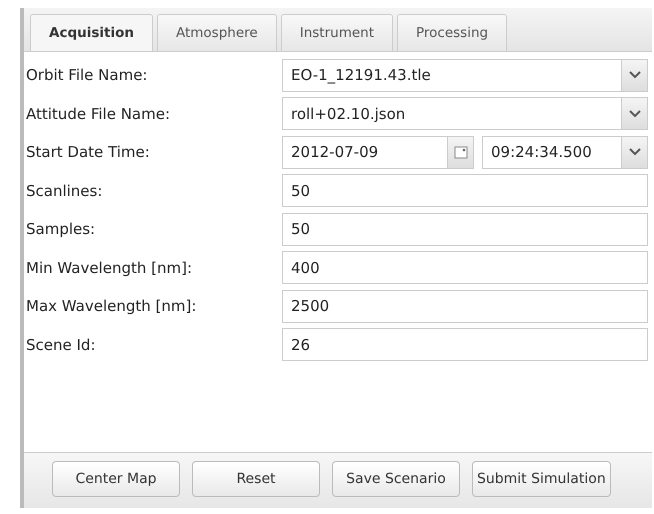 This screenshot has width=654, height=514. I want to click on field-label: Start Date Time:, so click(88, 152).